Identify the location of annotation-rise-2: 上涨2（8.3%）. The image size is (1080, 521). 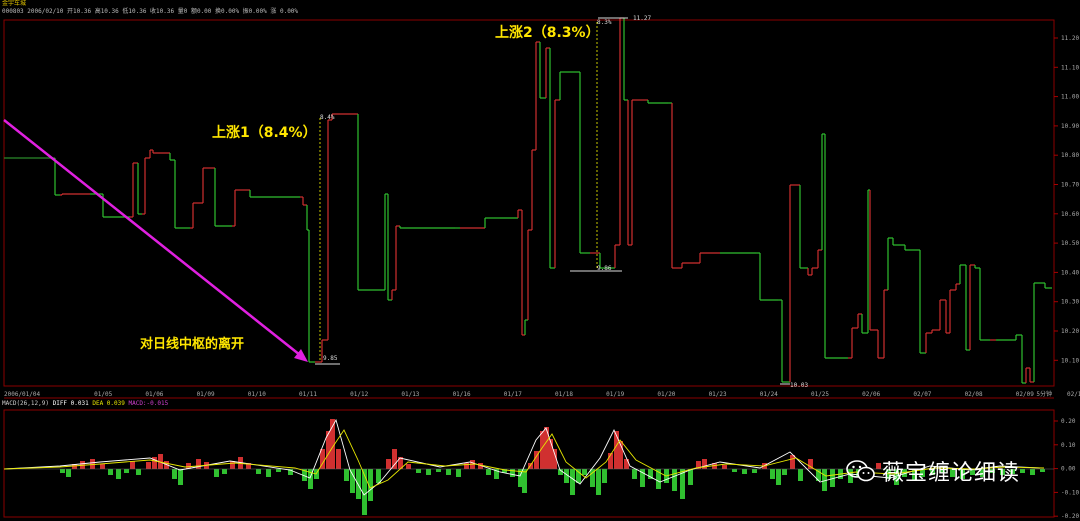
(547, 33).